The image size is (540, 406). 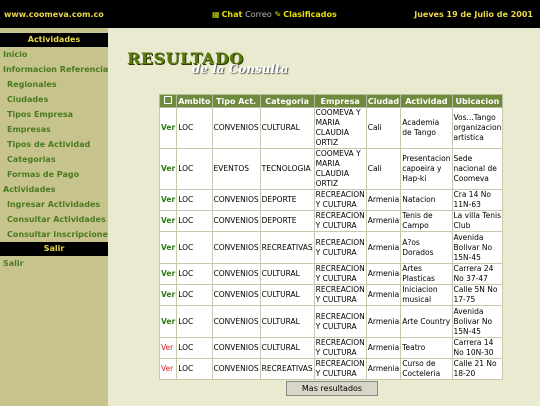 What do you see at coordinates (236, 101) in the screenshot?
I see `column-header: Tipo Act.` at bounding box center [236, 101].